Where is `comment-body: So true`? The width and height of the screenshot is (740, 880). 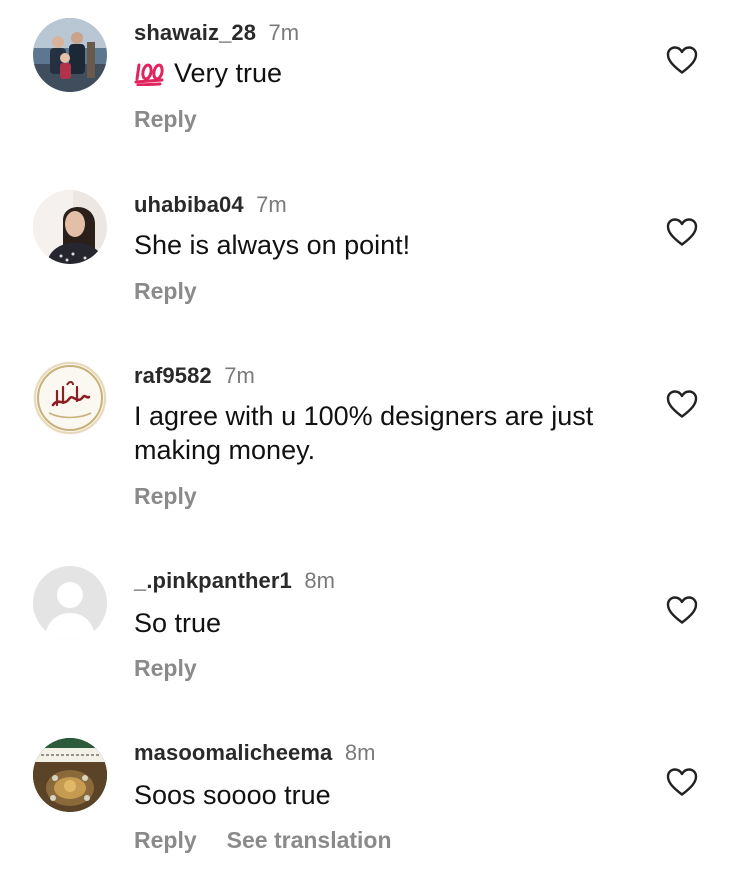 comment-body: So true is located at coordinates (178, 623).